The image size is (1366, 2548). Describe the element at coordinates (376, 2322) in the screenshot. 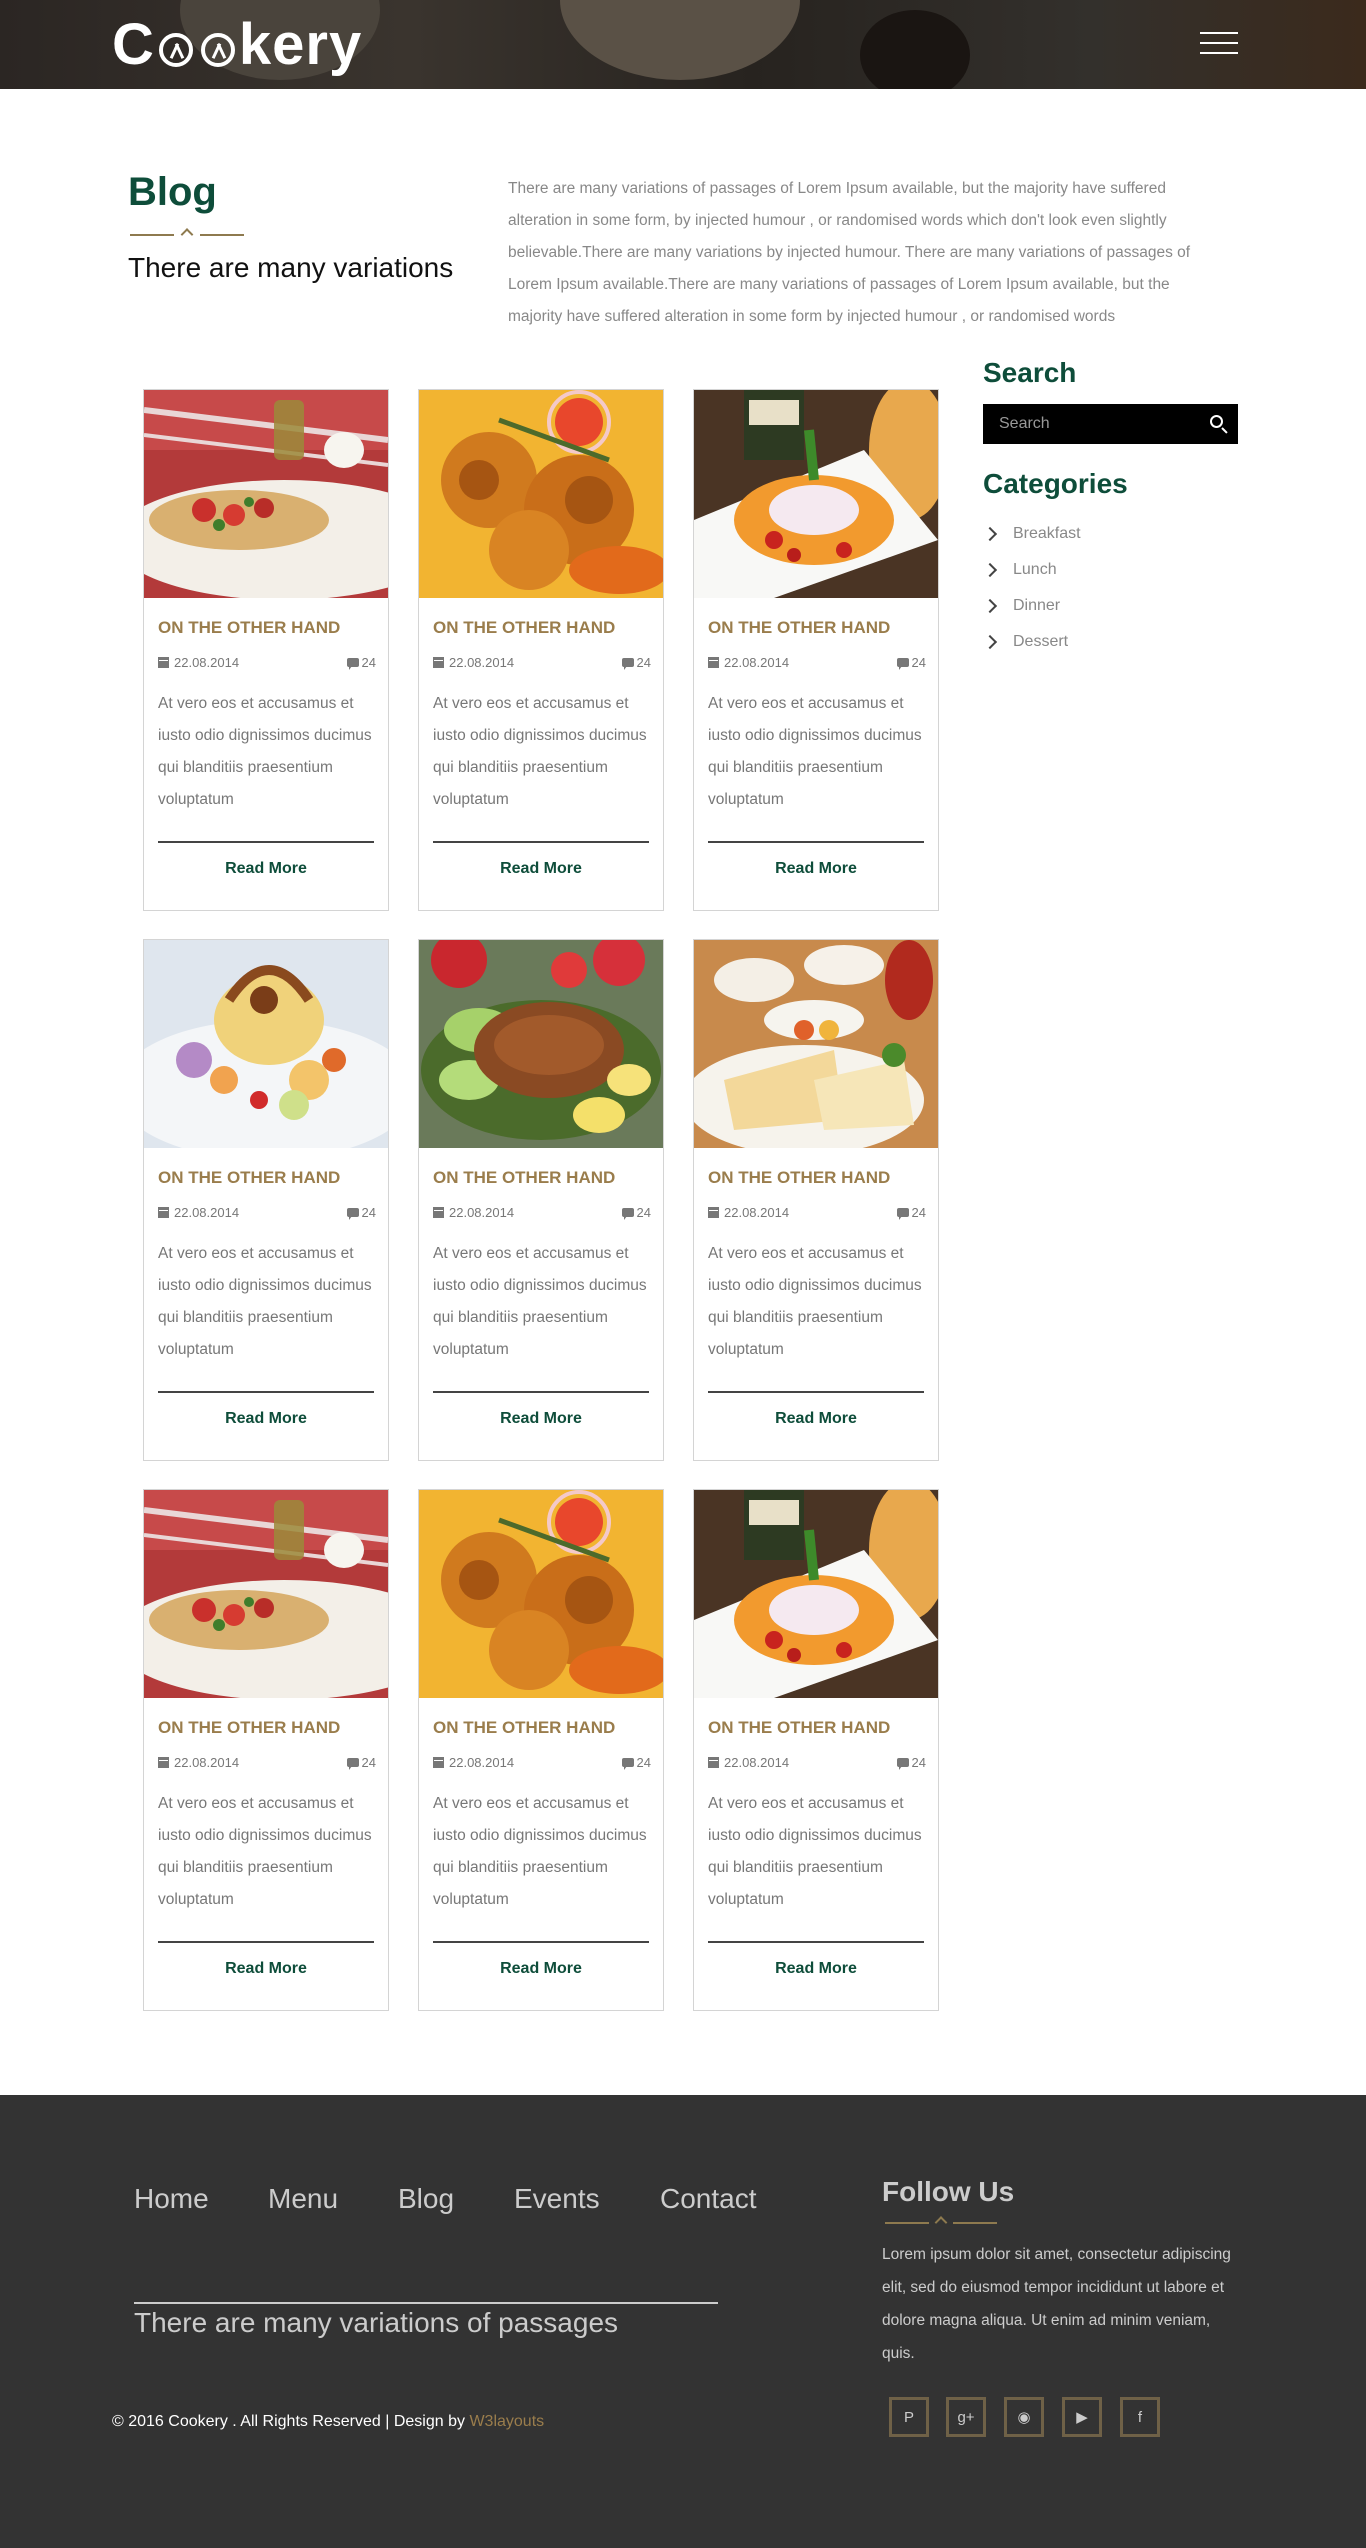

I see `footer-tagline: There are many variations of passages` at that location.